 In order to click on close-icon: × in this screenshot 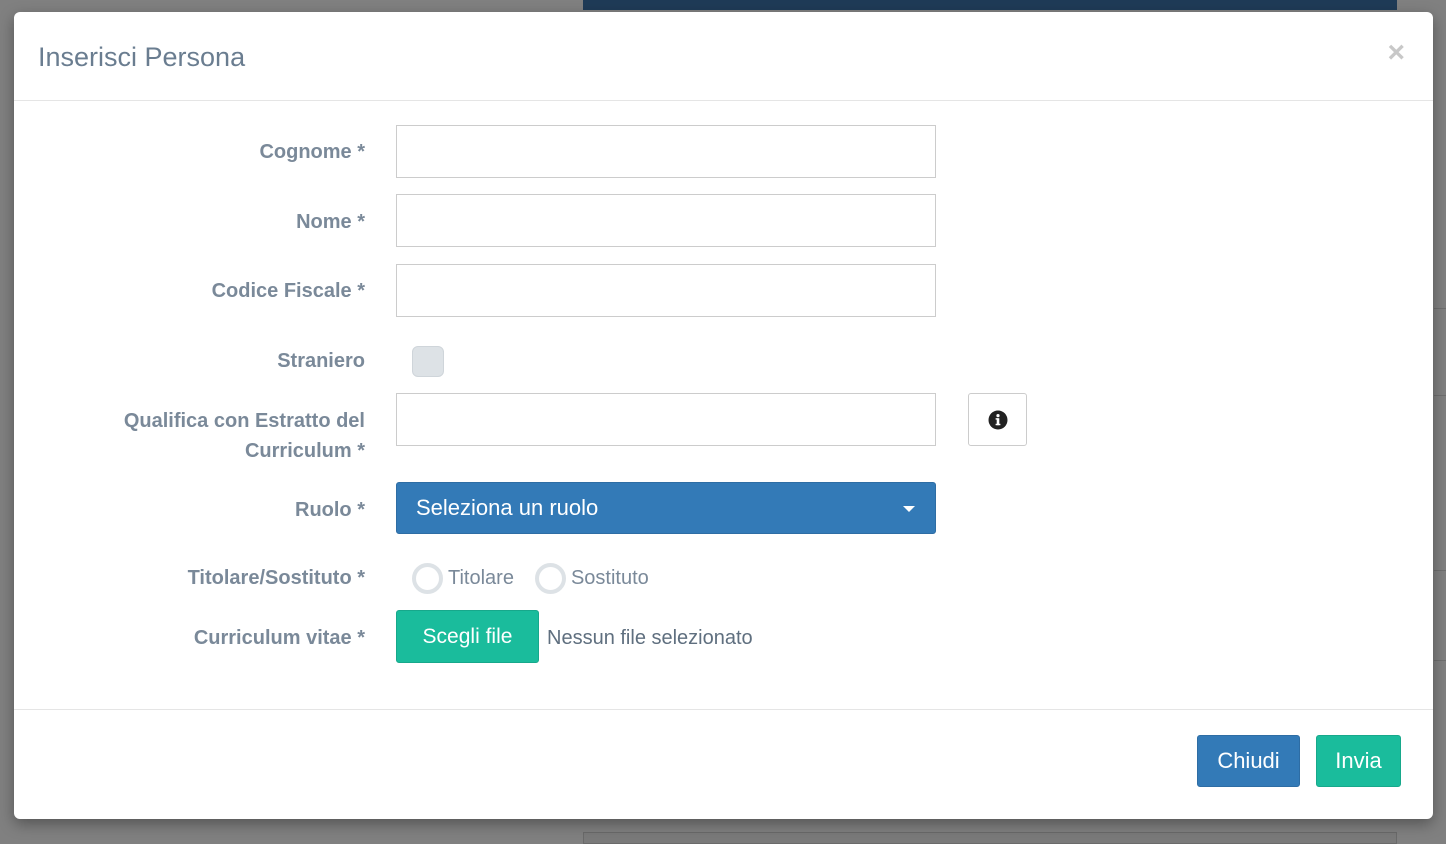, I will do `click(1396, 53)`.